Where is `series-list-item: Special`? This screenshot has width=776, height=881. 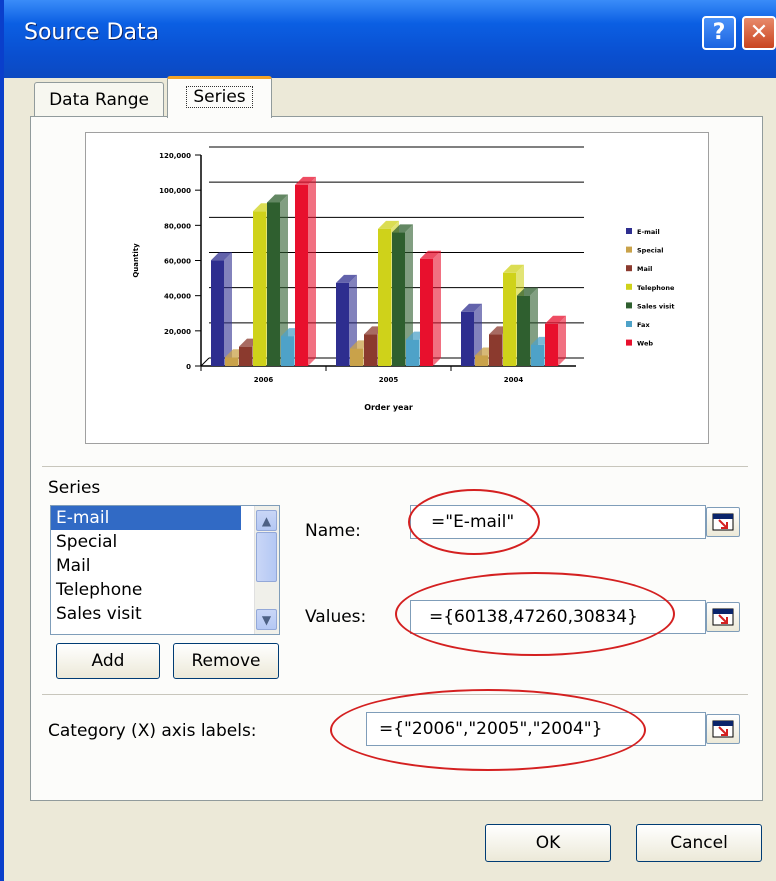 series-list-item: Special is located at coordinates (146, 542).